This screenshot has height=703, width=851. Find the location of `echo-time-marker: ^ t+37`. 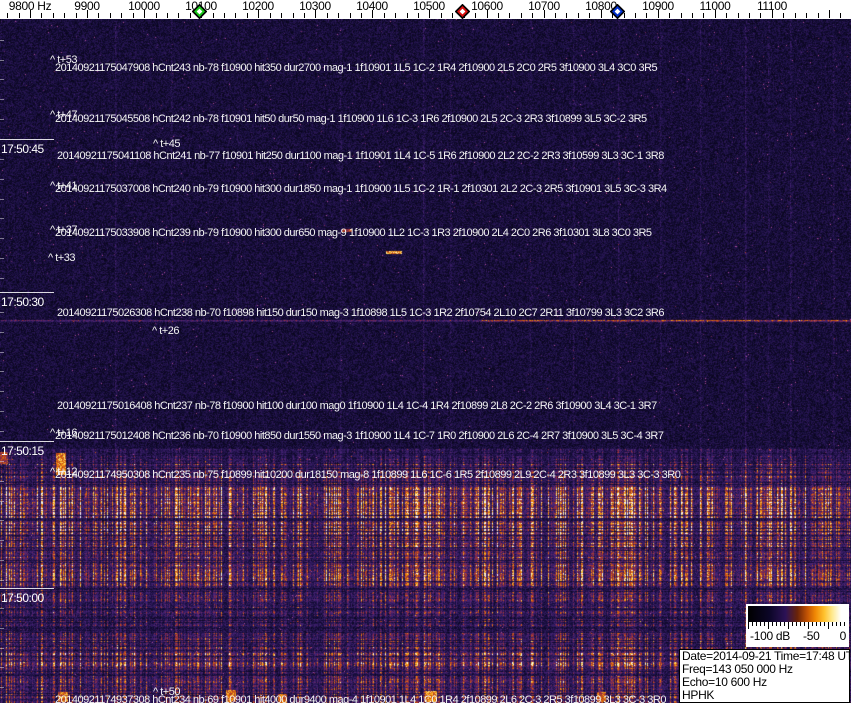

echo-time-marker: ^ t+37 is located at coordinates (63, 230).